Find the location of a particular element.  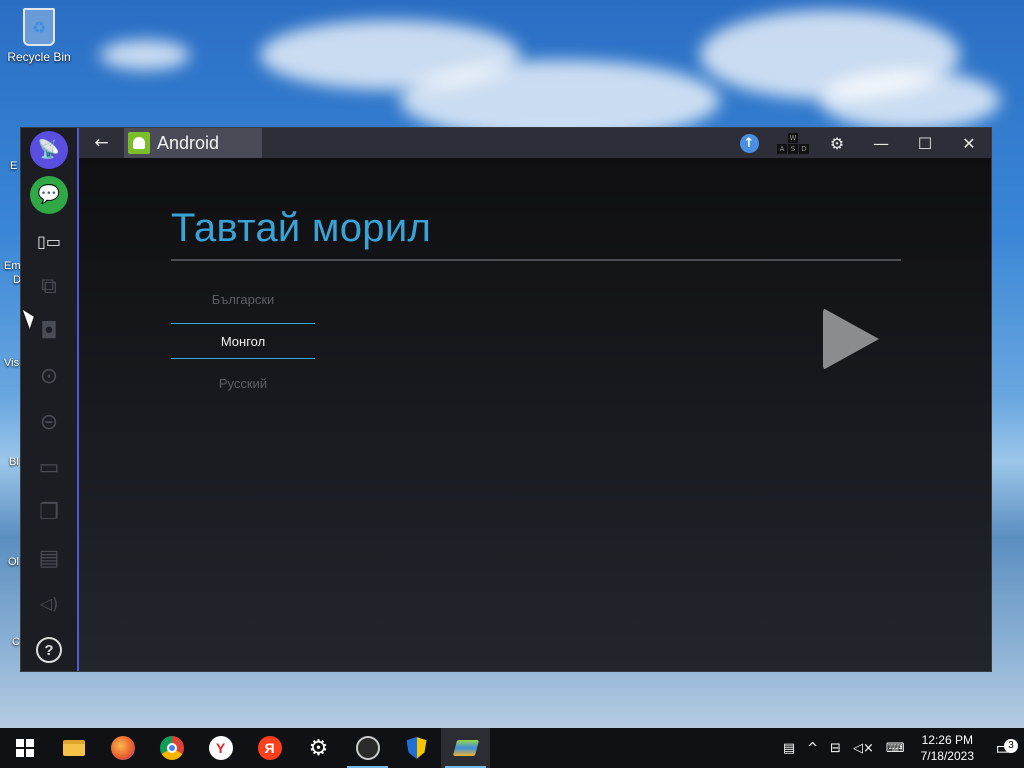

taskbar-yandex: Я is located at coordinates (269, 748).